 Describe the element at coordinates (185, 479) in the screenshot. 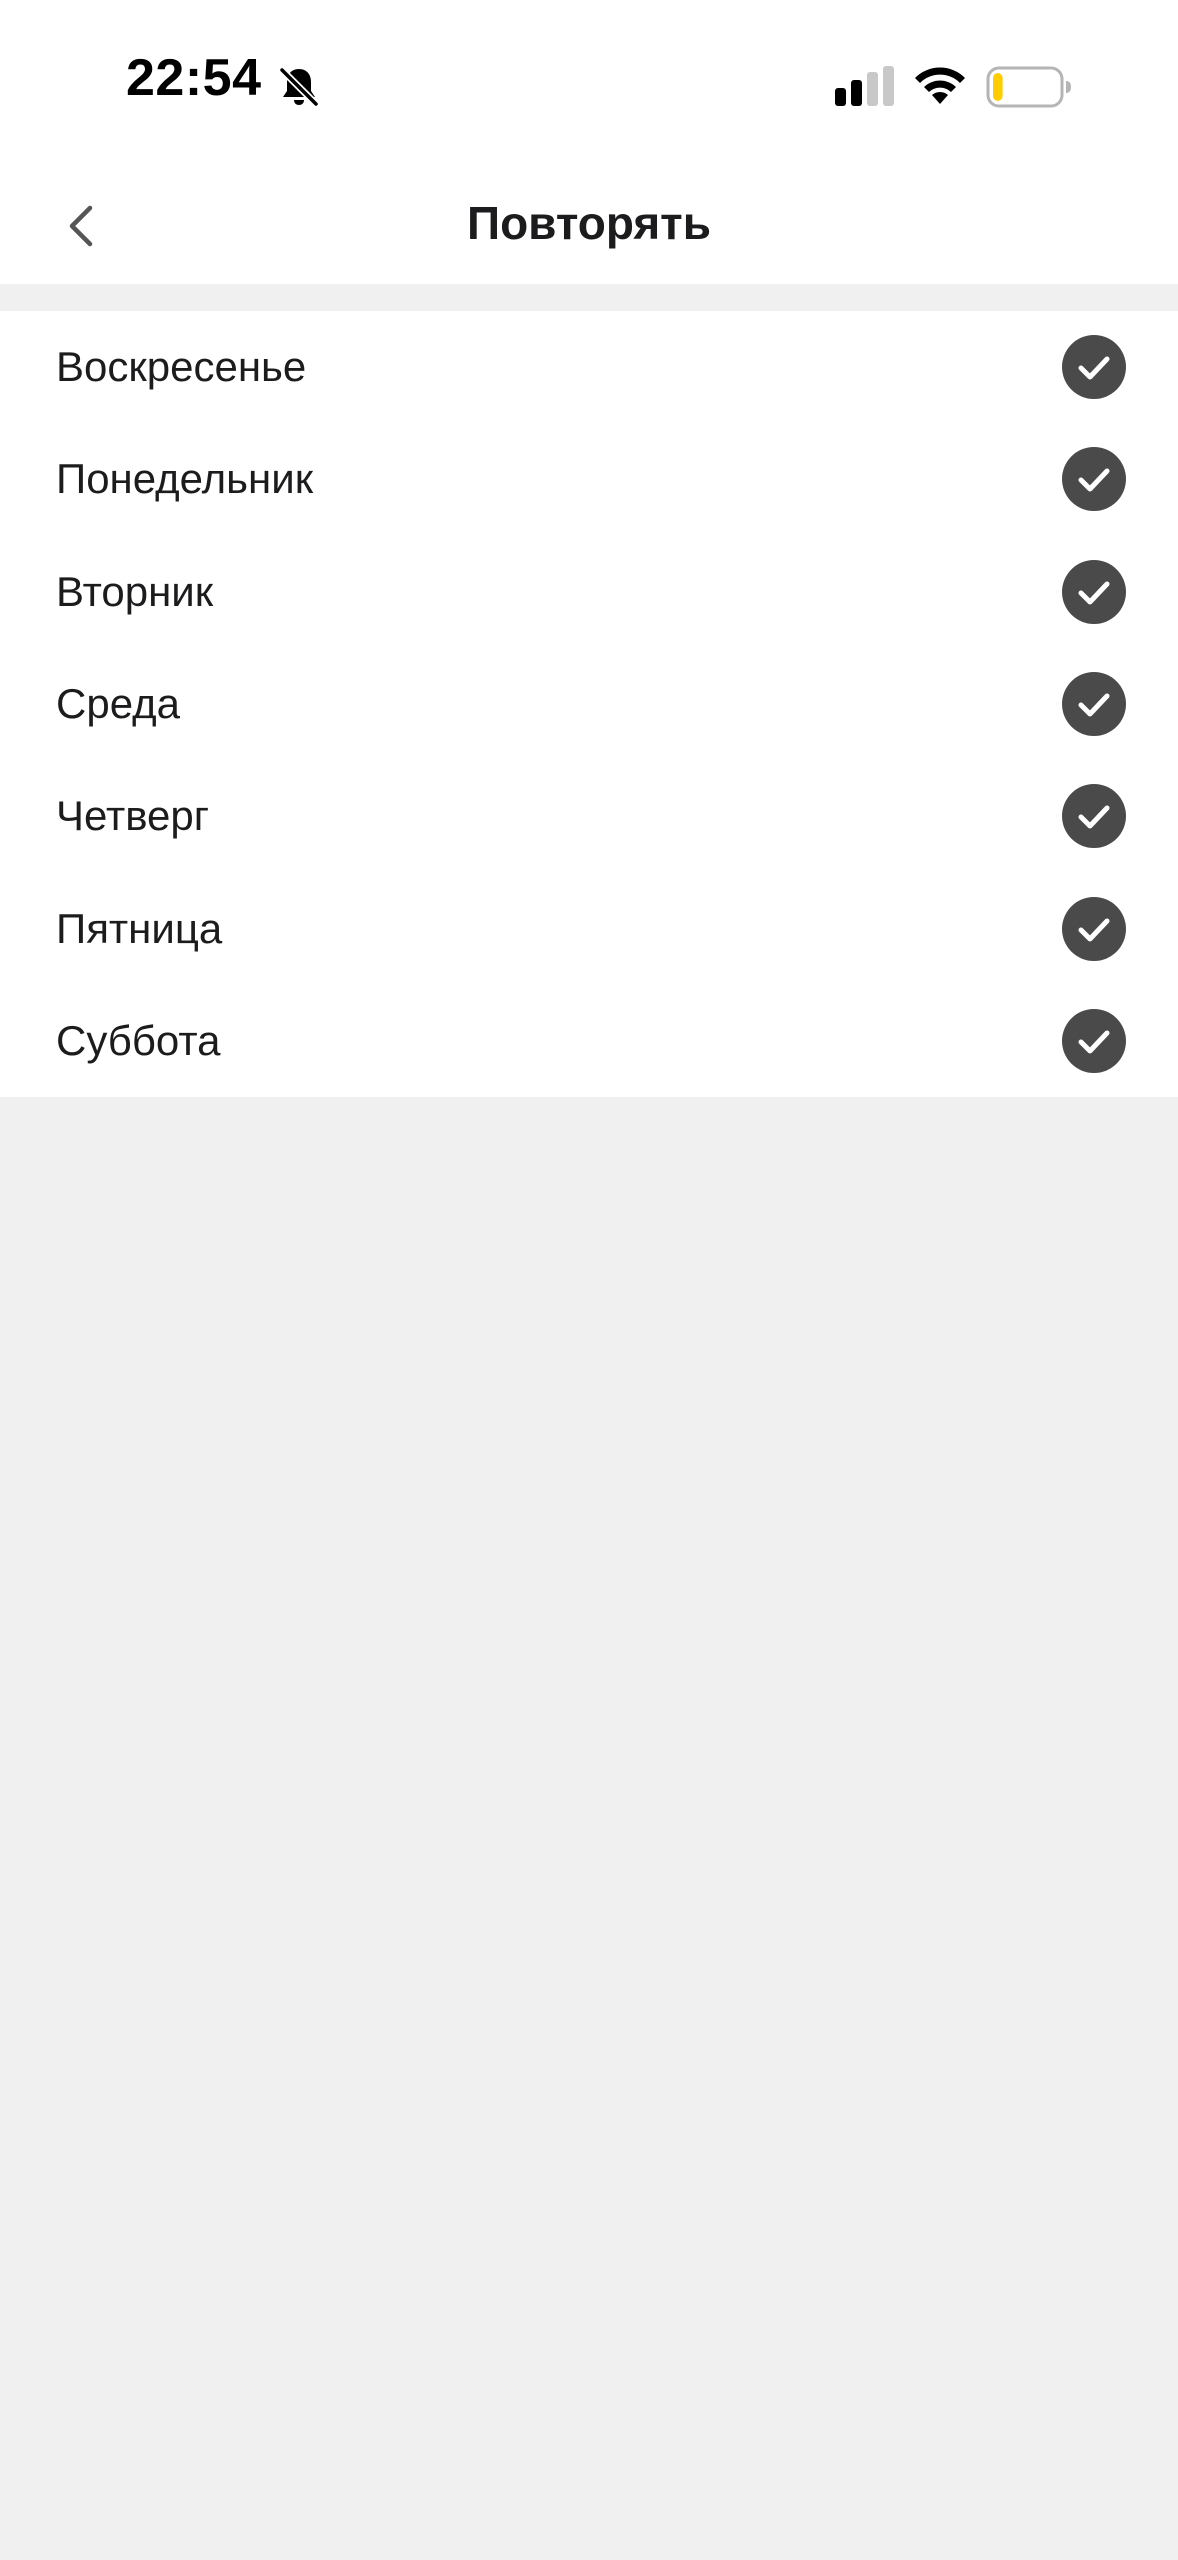

I see `day-label: Понедельник` at that location.